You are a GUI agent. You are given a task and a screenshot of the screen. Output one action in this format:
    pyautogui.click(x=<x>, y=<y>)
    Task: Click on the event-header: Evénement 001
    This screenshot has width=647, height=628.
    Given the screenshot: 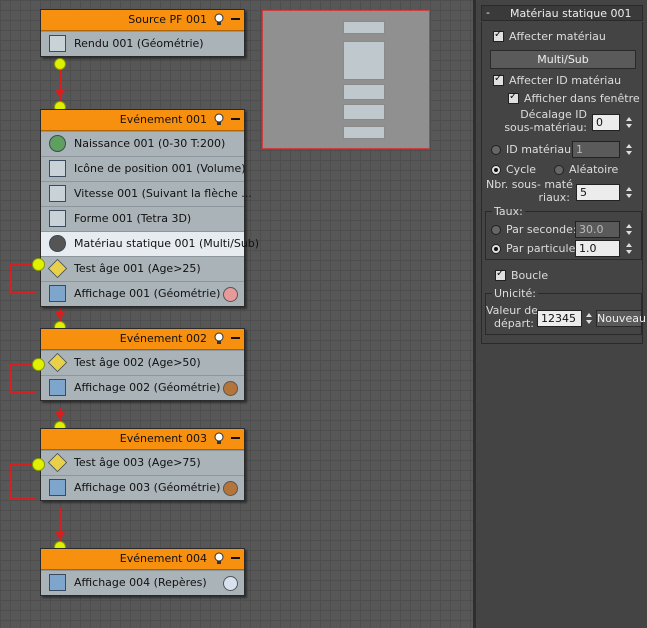 What is the action you would take?
    pyautogui.click(x=142, y=120)
    